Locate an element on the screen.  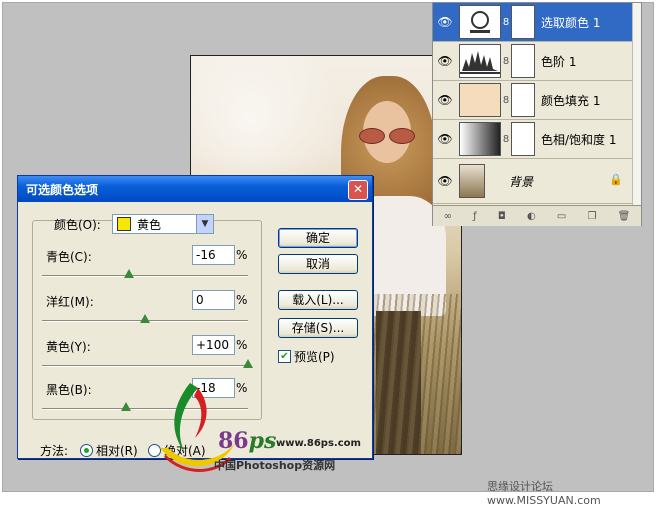
layer-name: 色相/饱和度 1 is located at coordinates (579, 139).